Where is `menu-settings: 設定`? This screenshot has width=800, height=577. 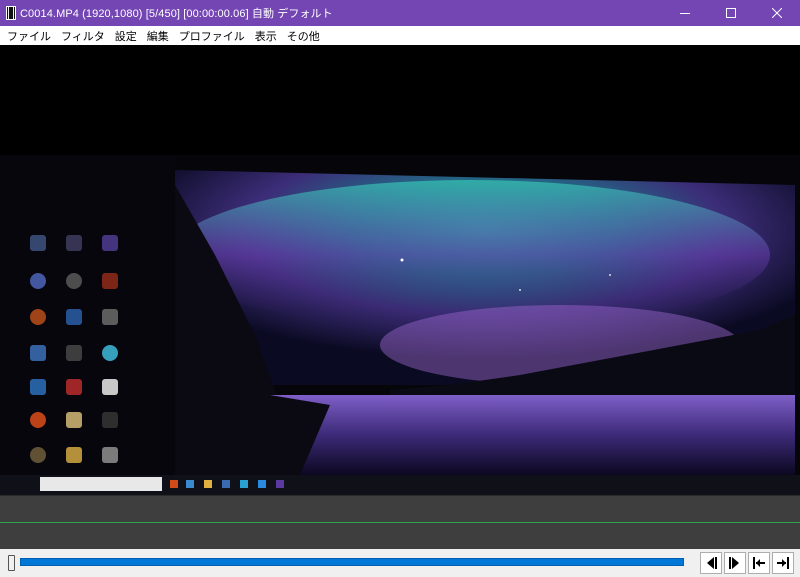 menu-settings: 設定 is located at coordinates (126, 36).